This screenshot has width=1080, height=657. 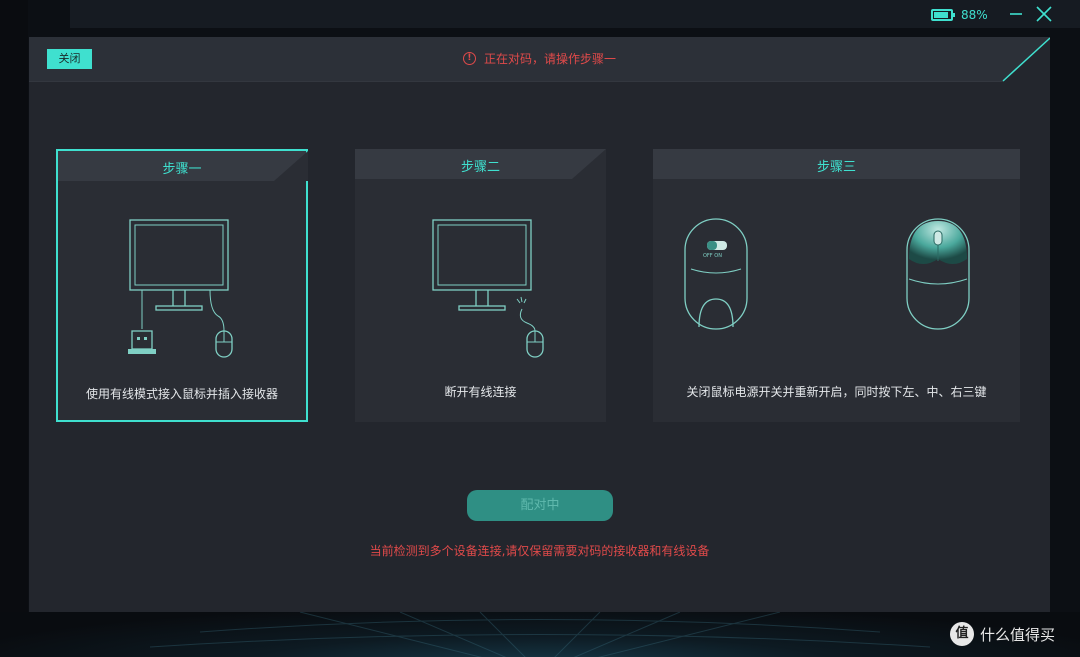 I want to click on monitor-disconnect-mouse-illustration, so click(x=488, y=288).